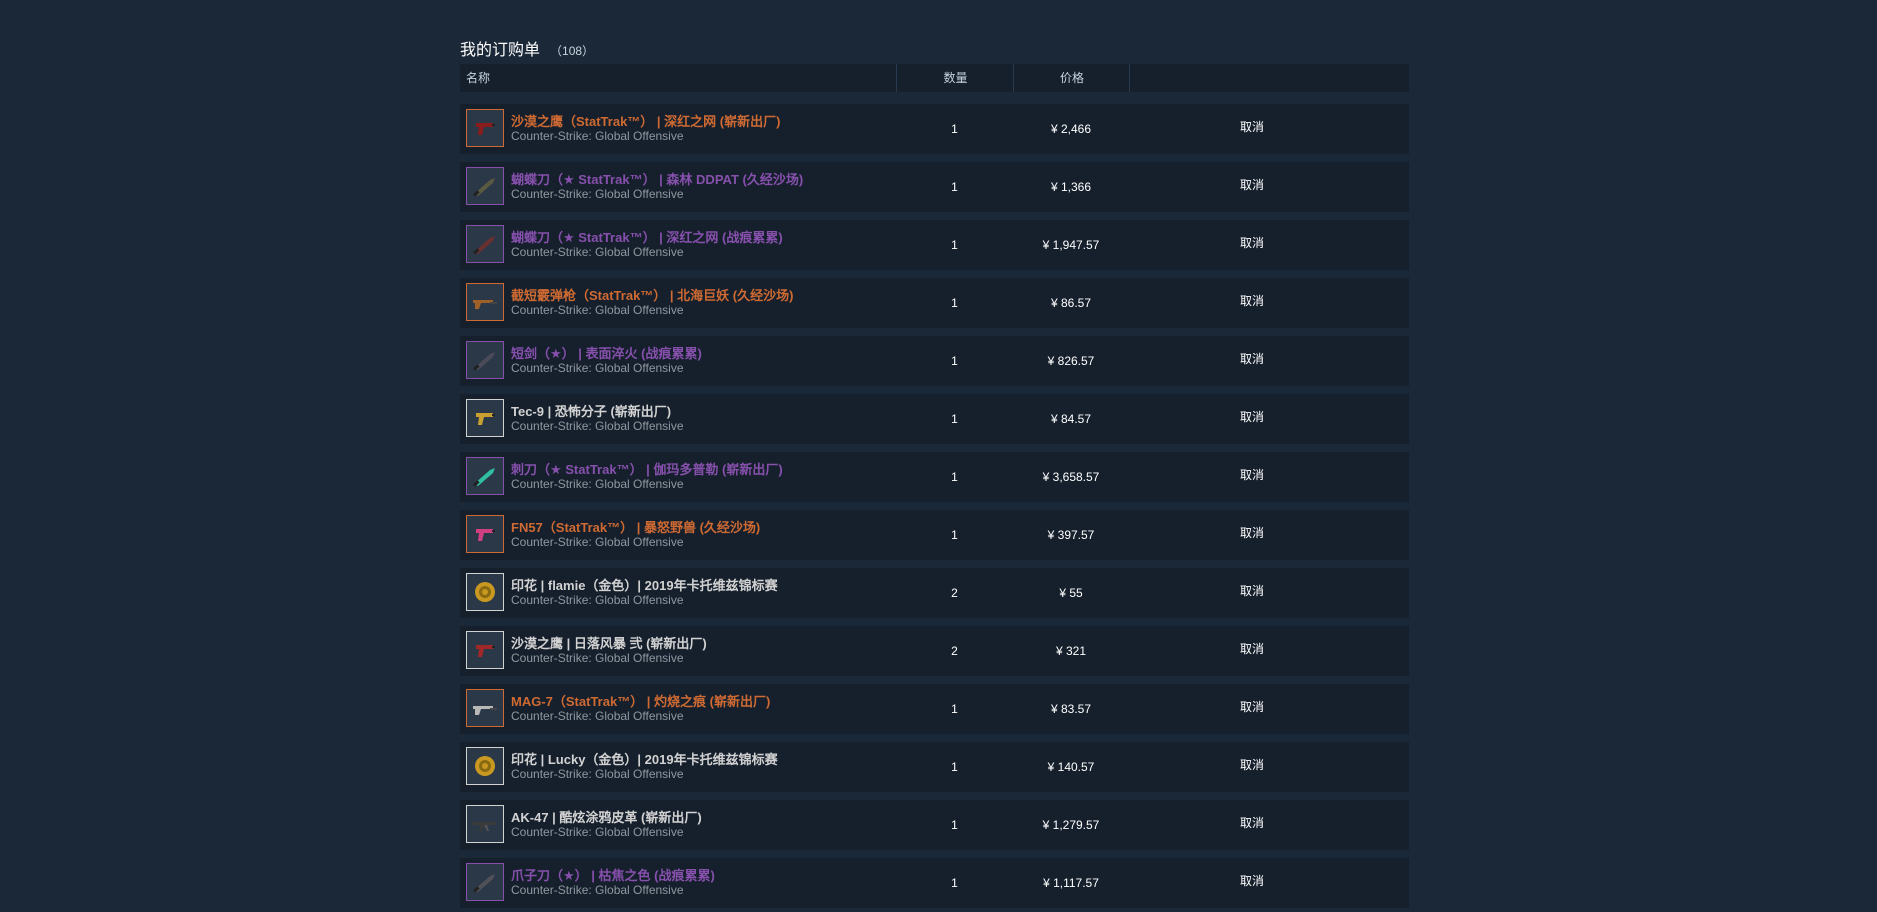 This screenshot has height=912, width=1877. I want to click on column-header-quantity: 数量, so click(955, 78).